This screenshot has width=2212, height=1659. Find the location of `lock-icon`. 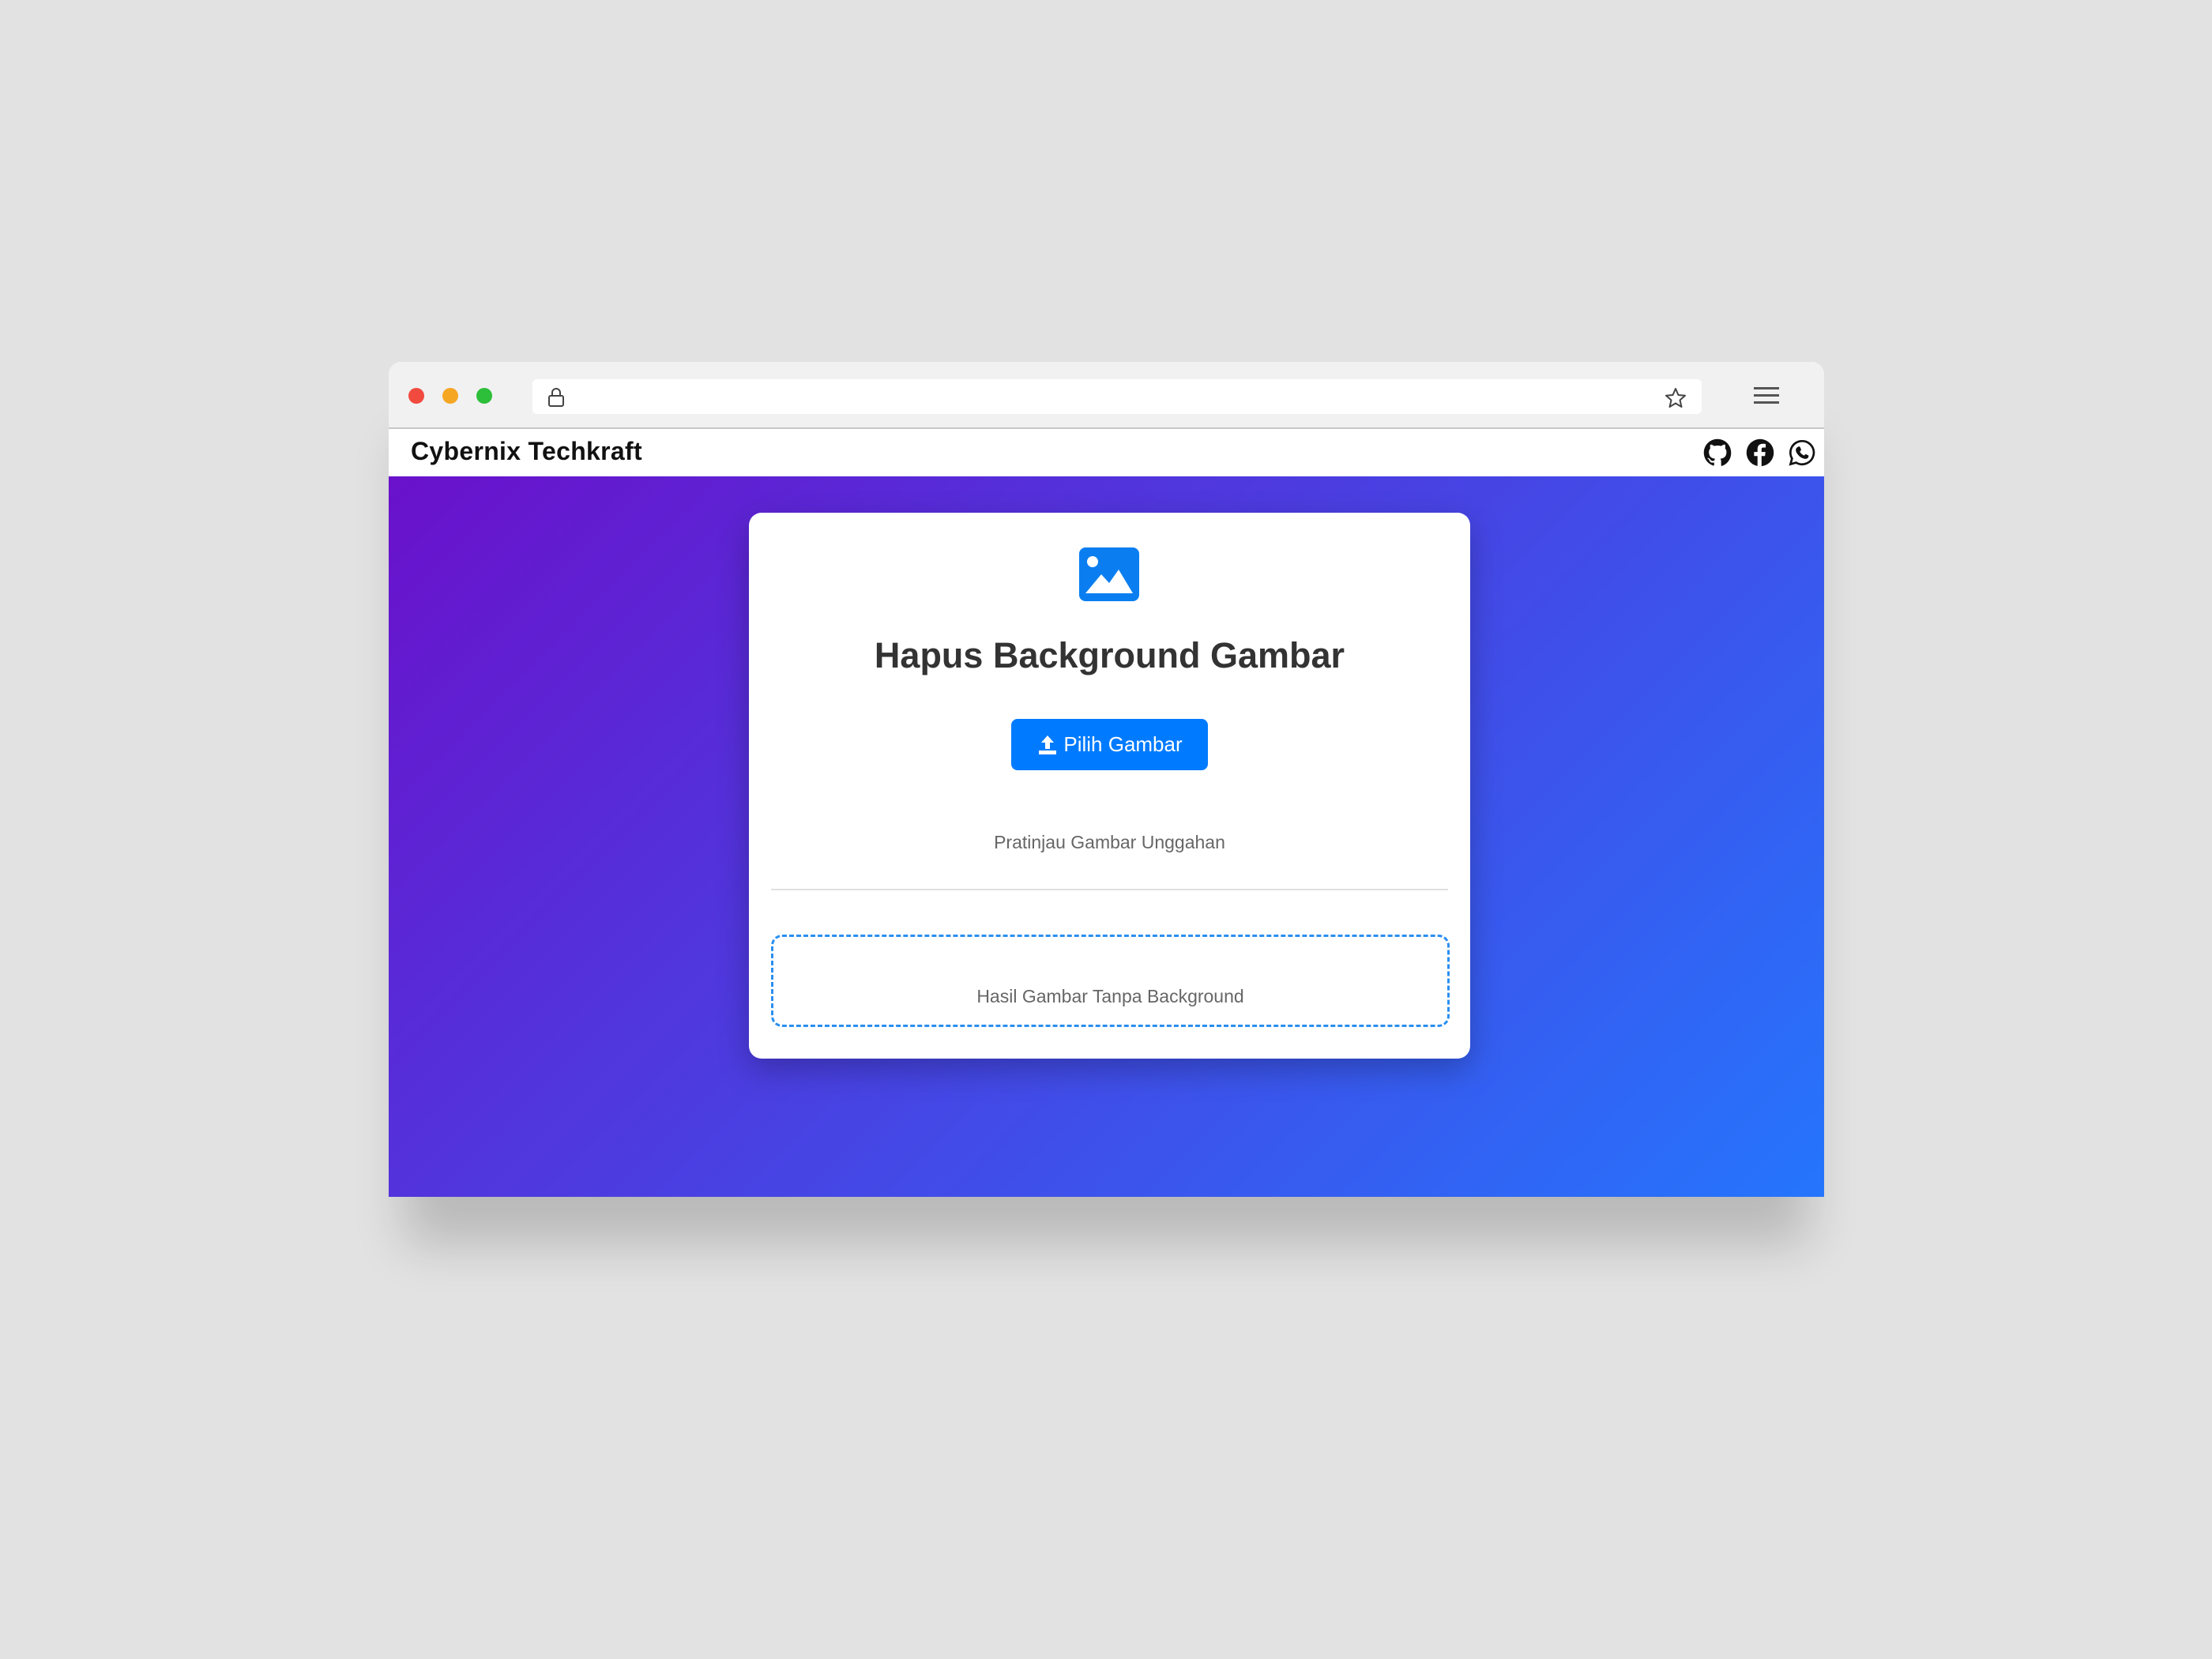

lock-icon is located at coordinates (556, 398).